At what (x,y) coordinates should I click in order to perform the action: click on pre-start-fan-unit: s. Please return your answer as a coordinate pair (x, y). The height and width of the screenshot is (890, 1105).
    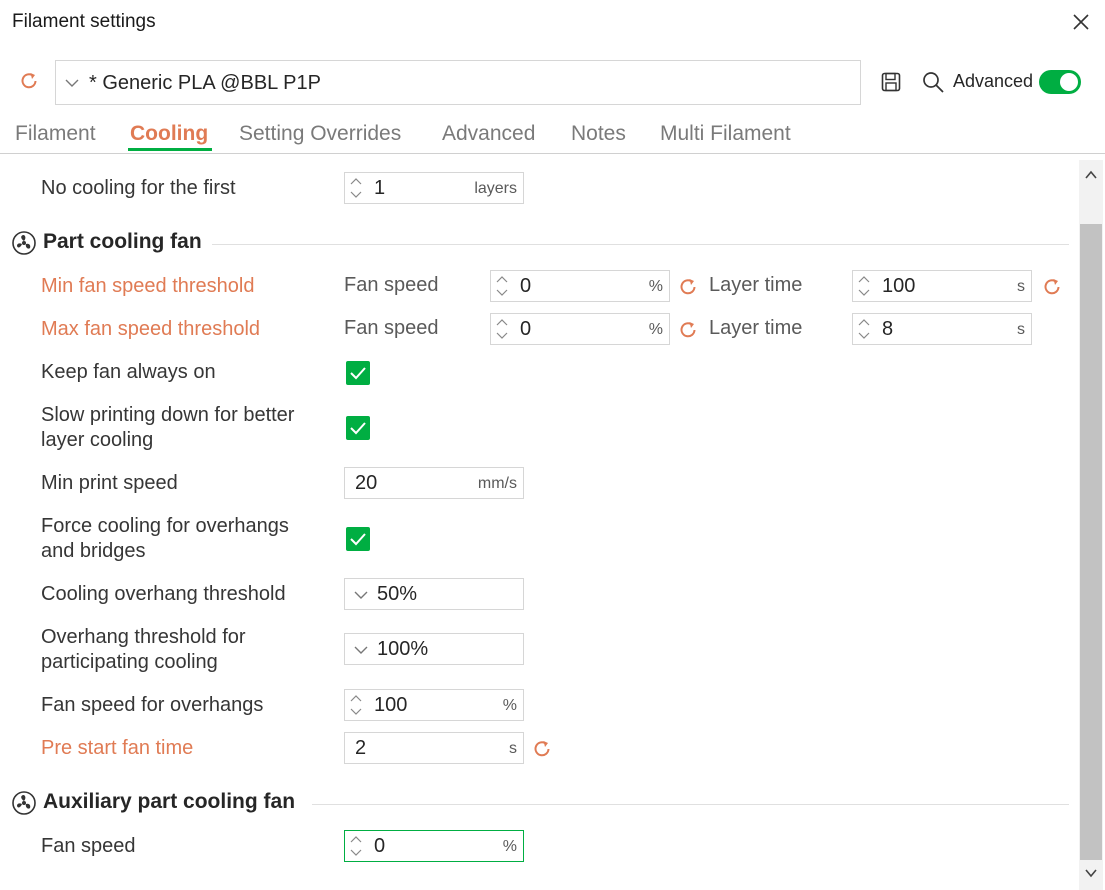
    Looking at the image, I should click on (513, 748).